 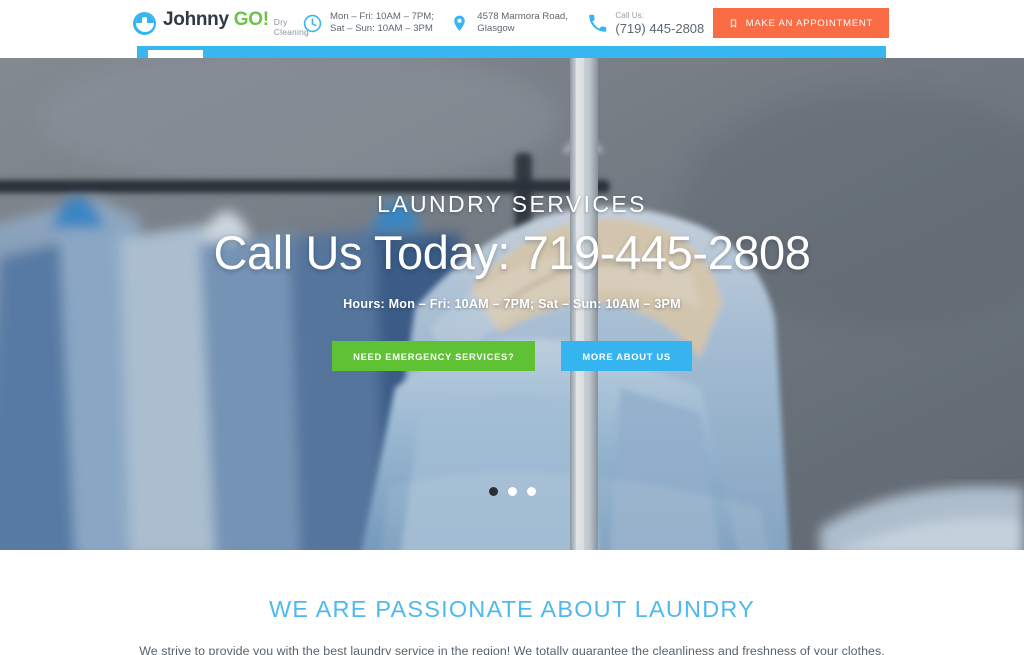 What do you see at coordinates (660, 28) in the screenshot?
I see `phone-number: (719) 445-2808` at bounding box center [660, 28].